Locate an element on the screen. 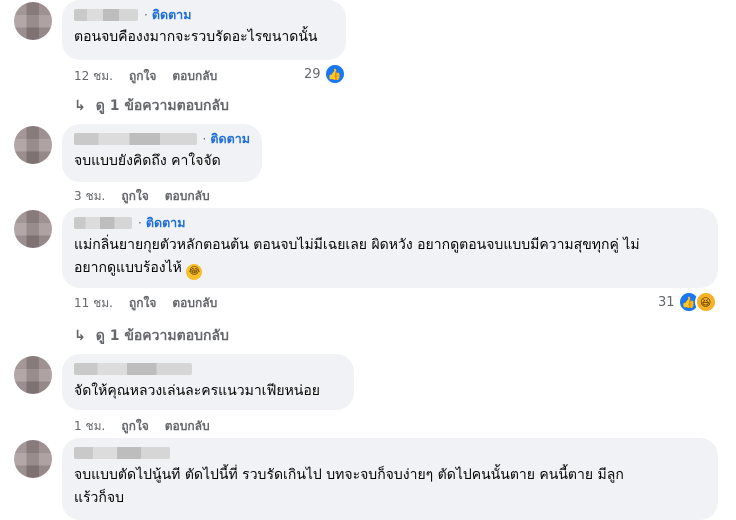 The width and height of the screenshot is (736, 520). comment-text-line-2: อยากดูแบบร้องไห้ 😂 is located at coordinates (390, 268).